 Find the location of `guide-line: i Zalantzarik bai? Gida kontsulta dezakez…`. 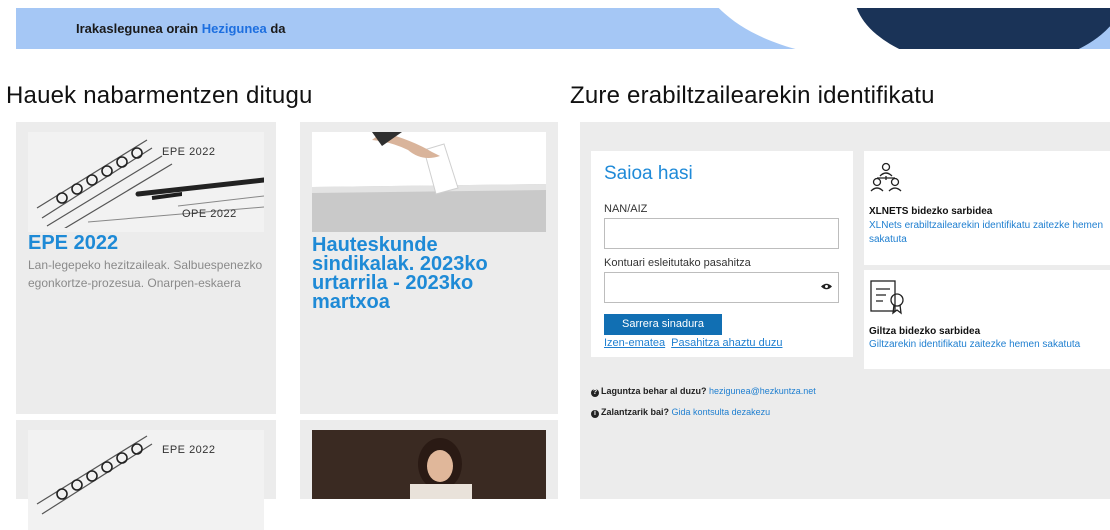

guide-line: i Zalantzarik bai? Gida kontsulta dezakez… is located at coordinates (680, 412).